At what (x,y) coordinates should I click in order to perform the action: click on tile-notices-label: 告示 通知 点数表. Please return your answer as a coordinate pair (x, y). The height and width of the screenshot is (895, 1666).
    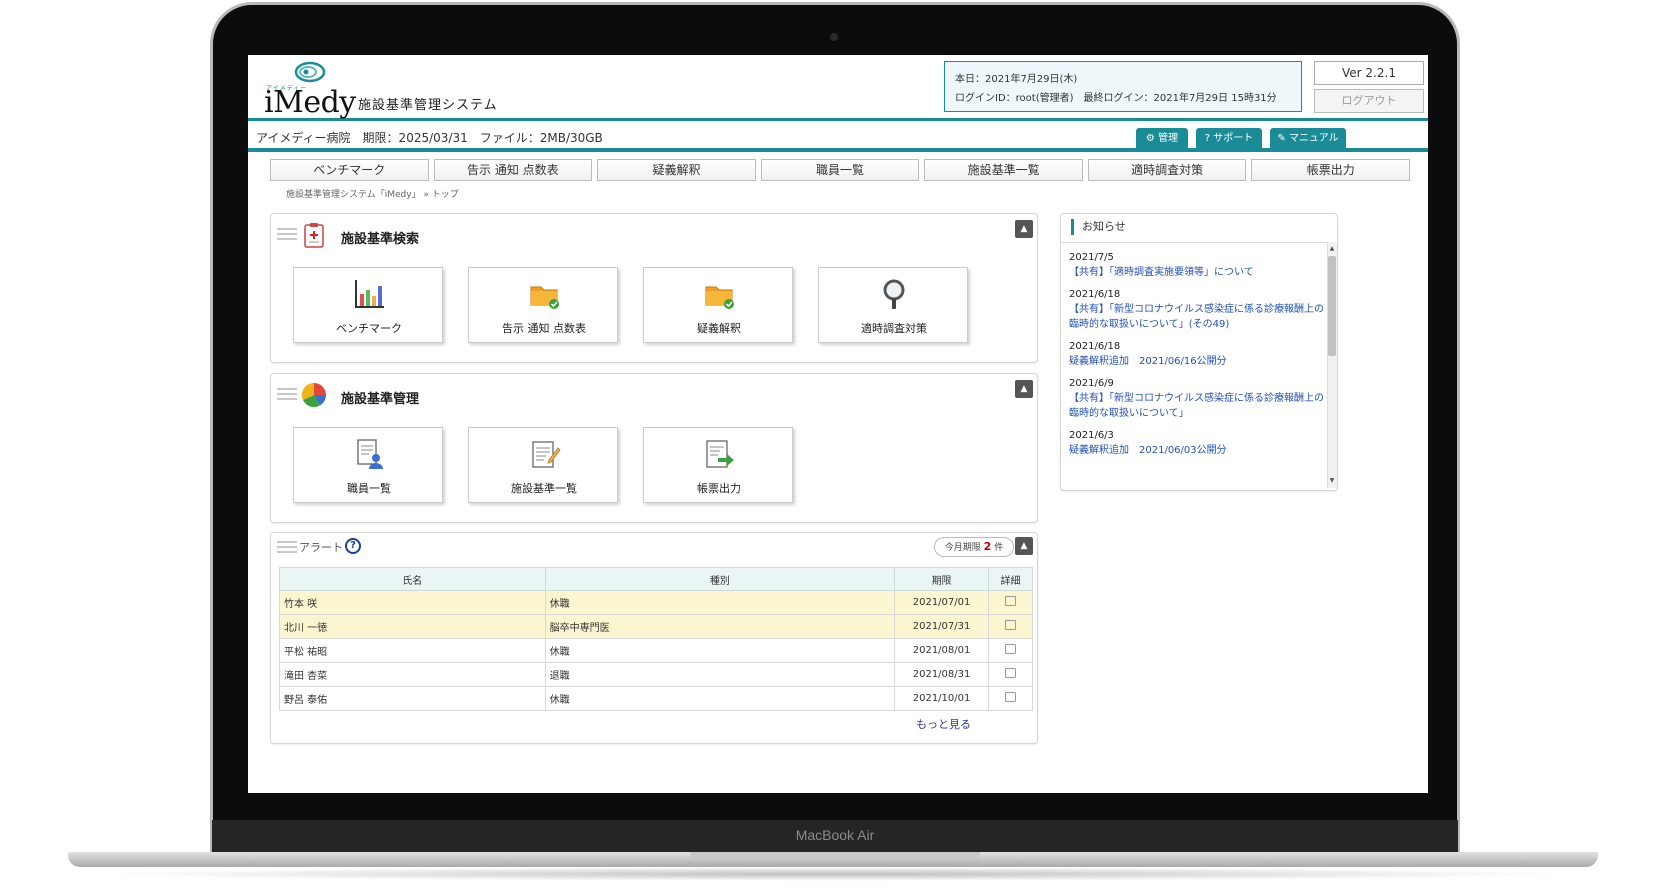
    Looking at the image, I should click on (544, 328).